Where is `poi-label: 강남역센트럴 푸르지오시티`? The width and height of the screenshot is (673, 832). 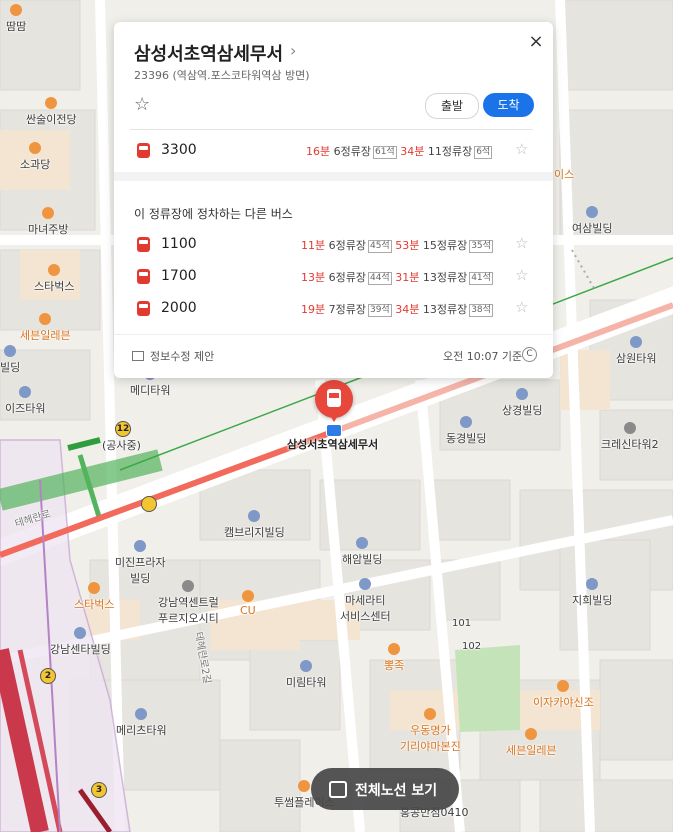
poi-label: 강남역센트럴 푸르지오시티 is located at coordinates (188, 603).